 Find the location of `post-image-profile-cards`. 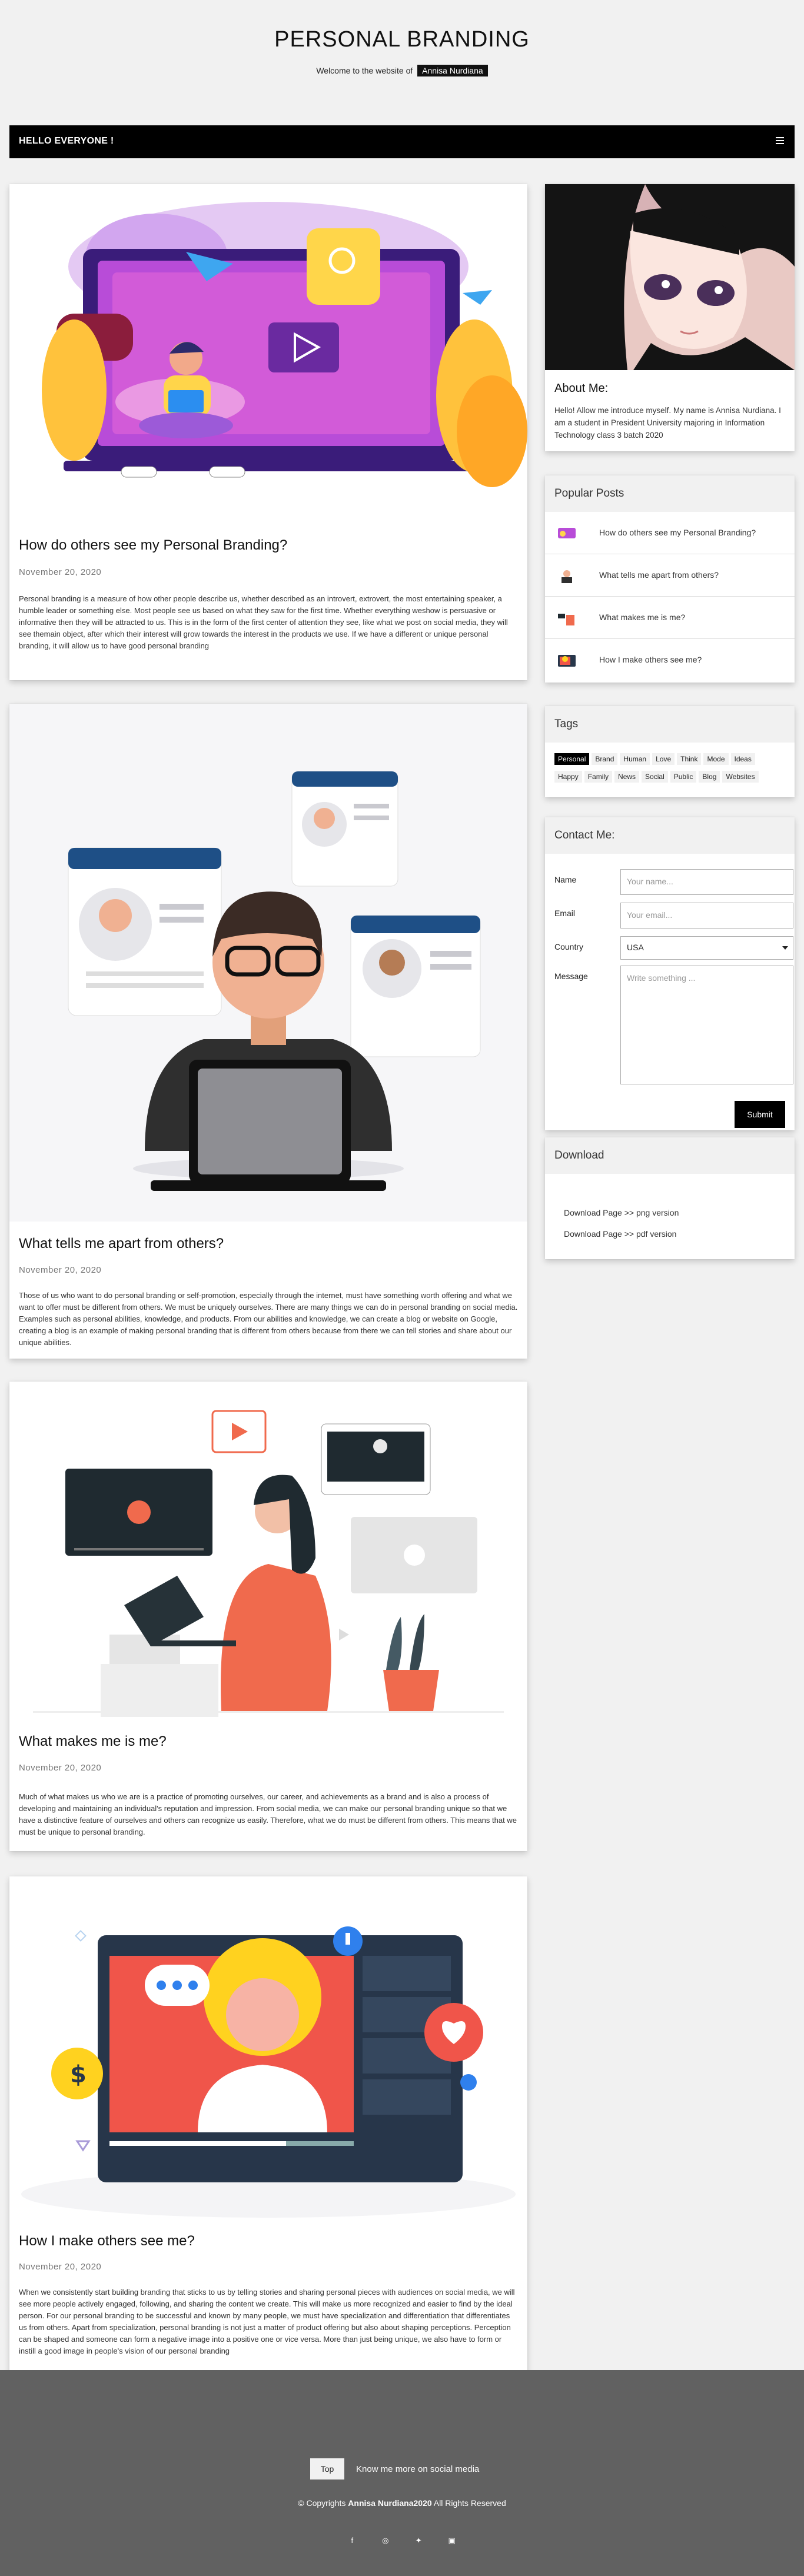

post-image-profile-cards is located at coordinates (268, 963).